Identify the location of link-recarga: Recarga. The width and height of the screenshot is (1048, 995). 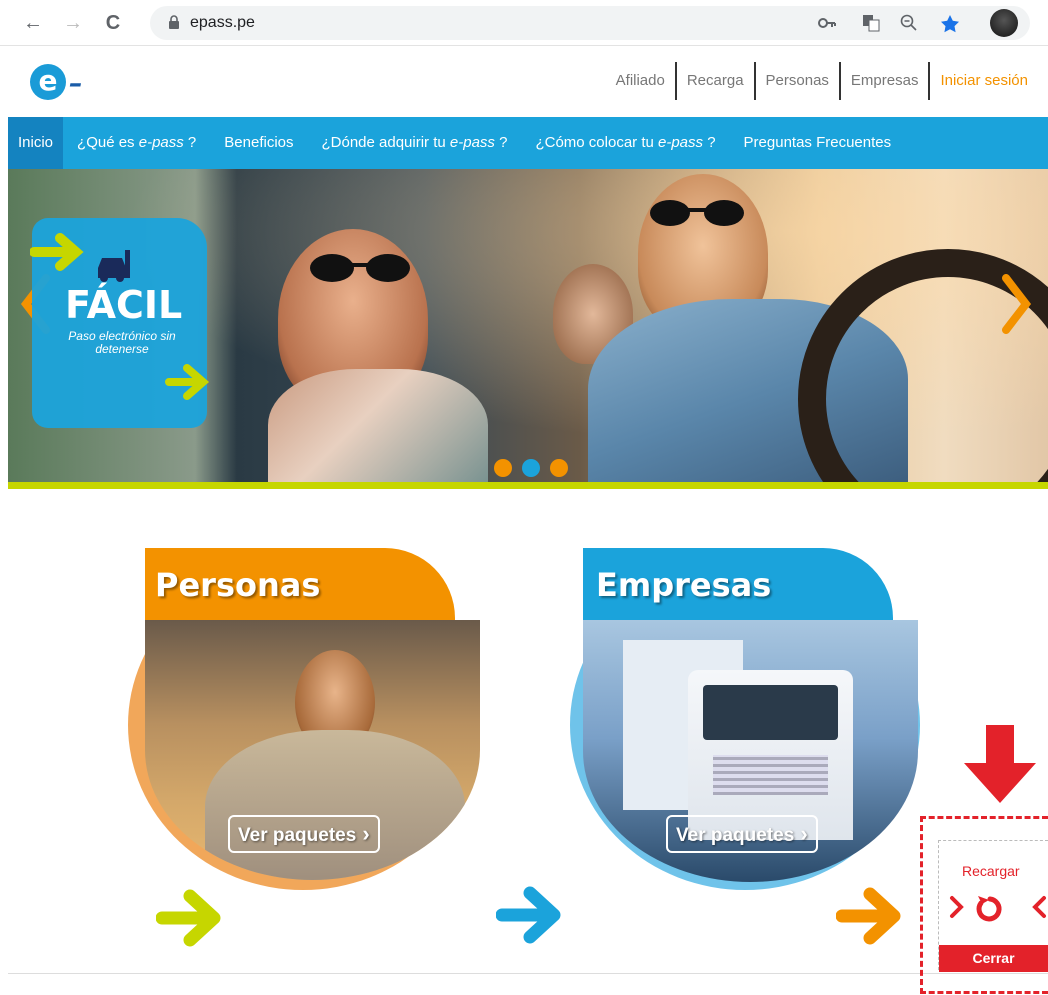
(716, 81).